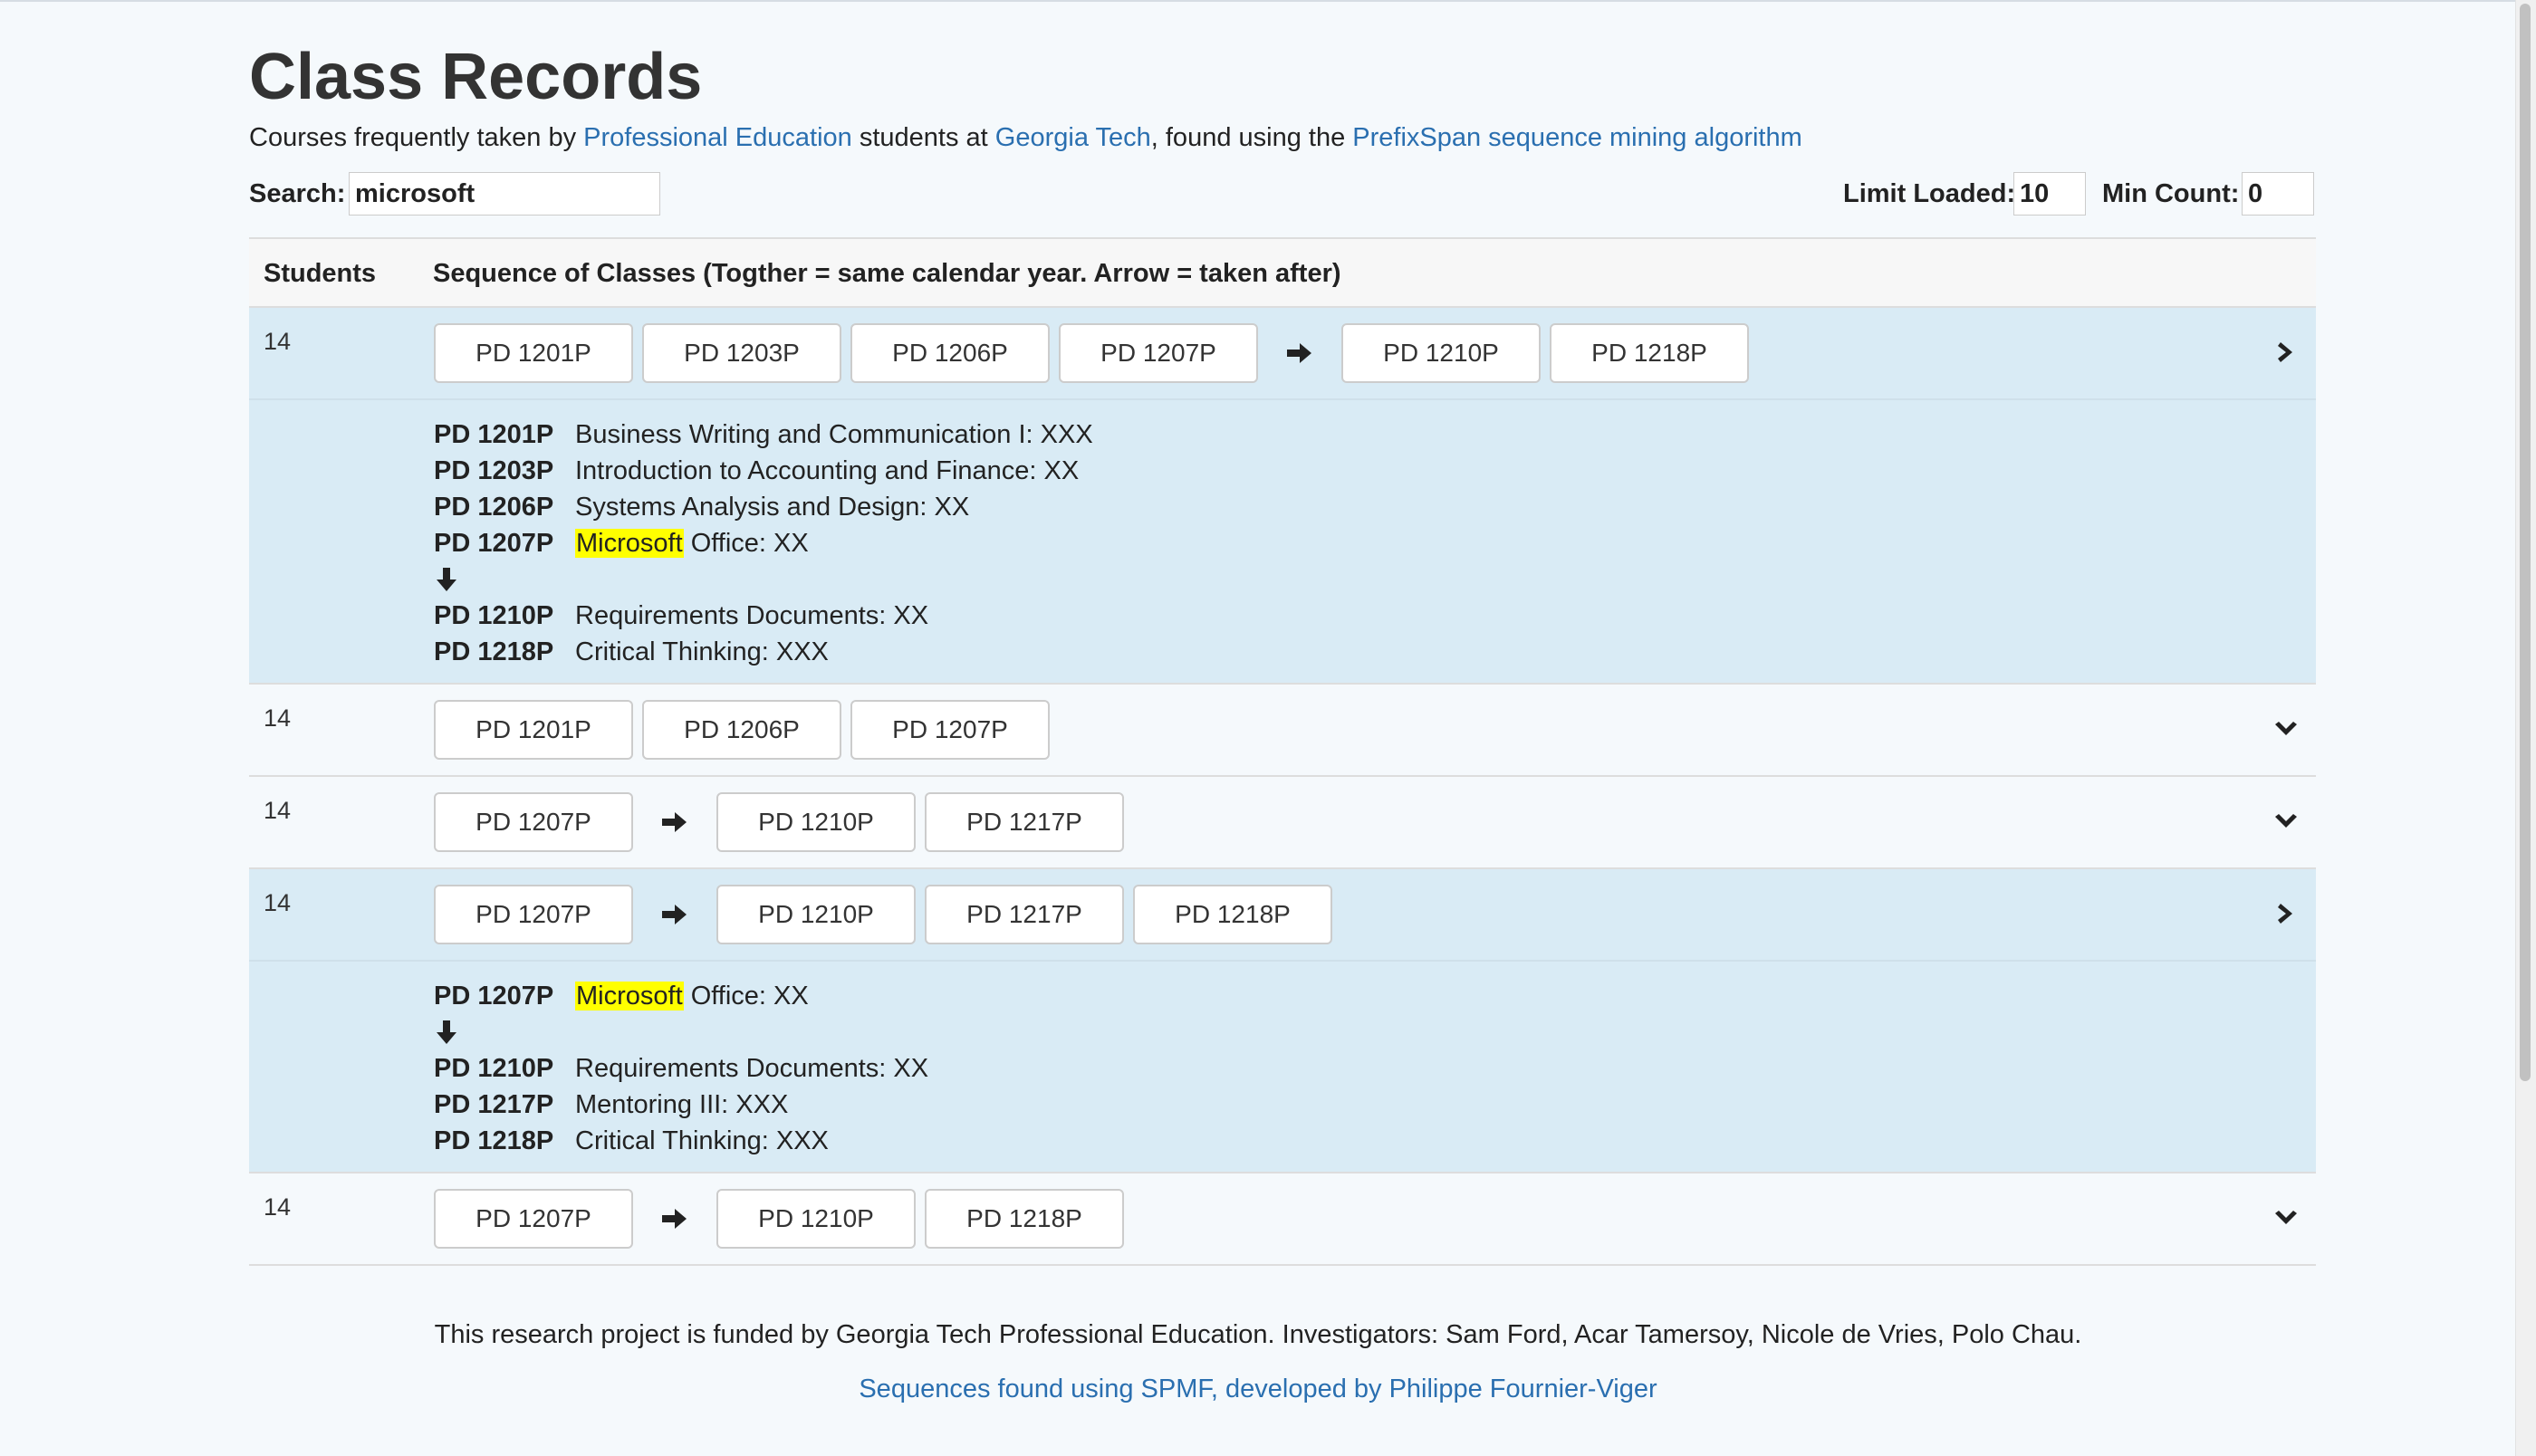 The image size is (2536, 1456). What do you see at coordinates (476, 77) in the screenshot?
I see `page-title: Class Records` at bounding box center [476, 77].